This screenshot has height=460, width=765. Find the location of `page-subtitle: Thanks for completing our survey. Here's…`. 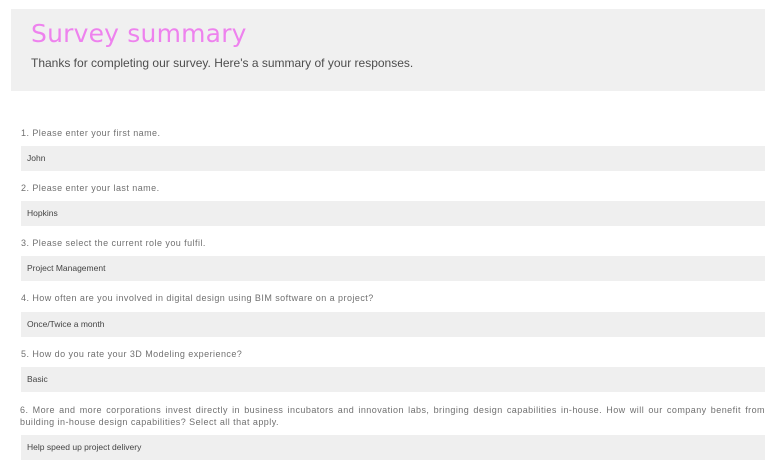

page-subtitle: Thanks for completing our survey. Here's… is located at coordinates (222, 63).